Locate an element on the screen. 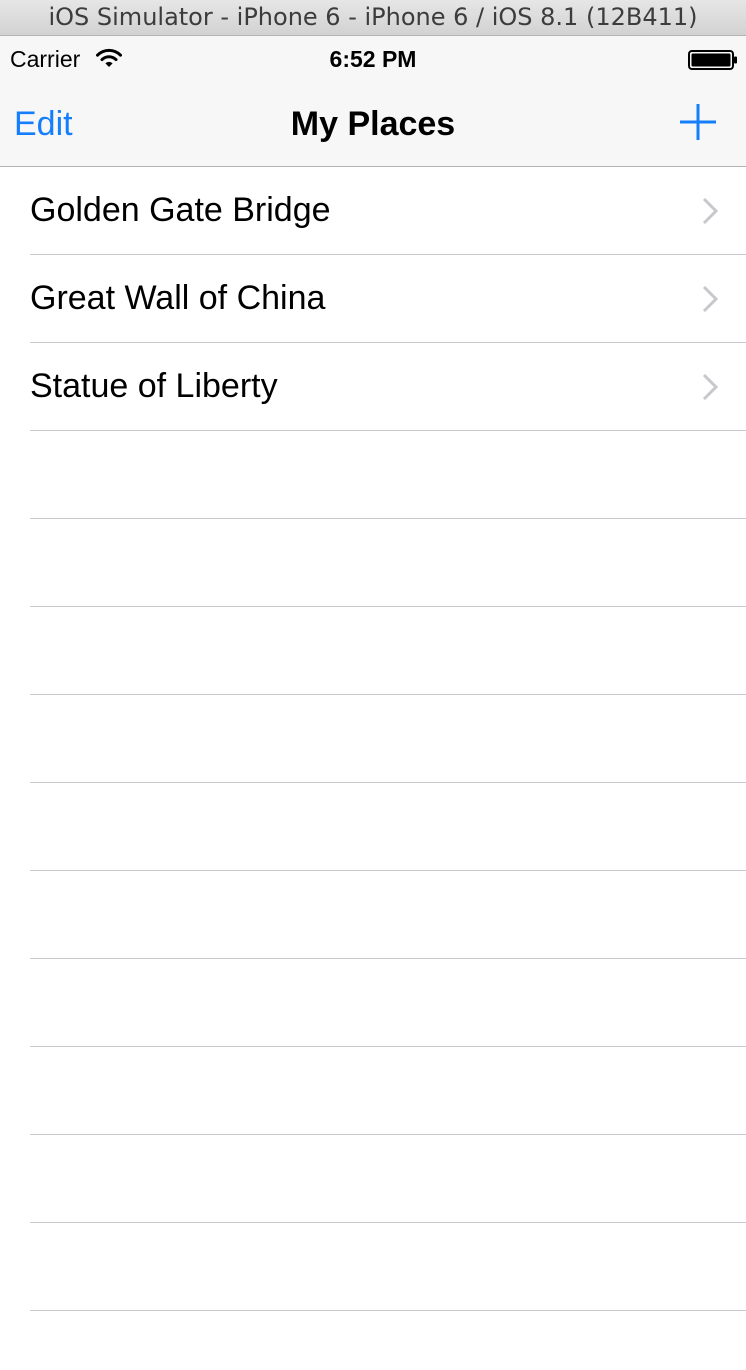 This screenshot has width=746, height=1370. battery-full-icon is located at coordinates (712, 60).